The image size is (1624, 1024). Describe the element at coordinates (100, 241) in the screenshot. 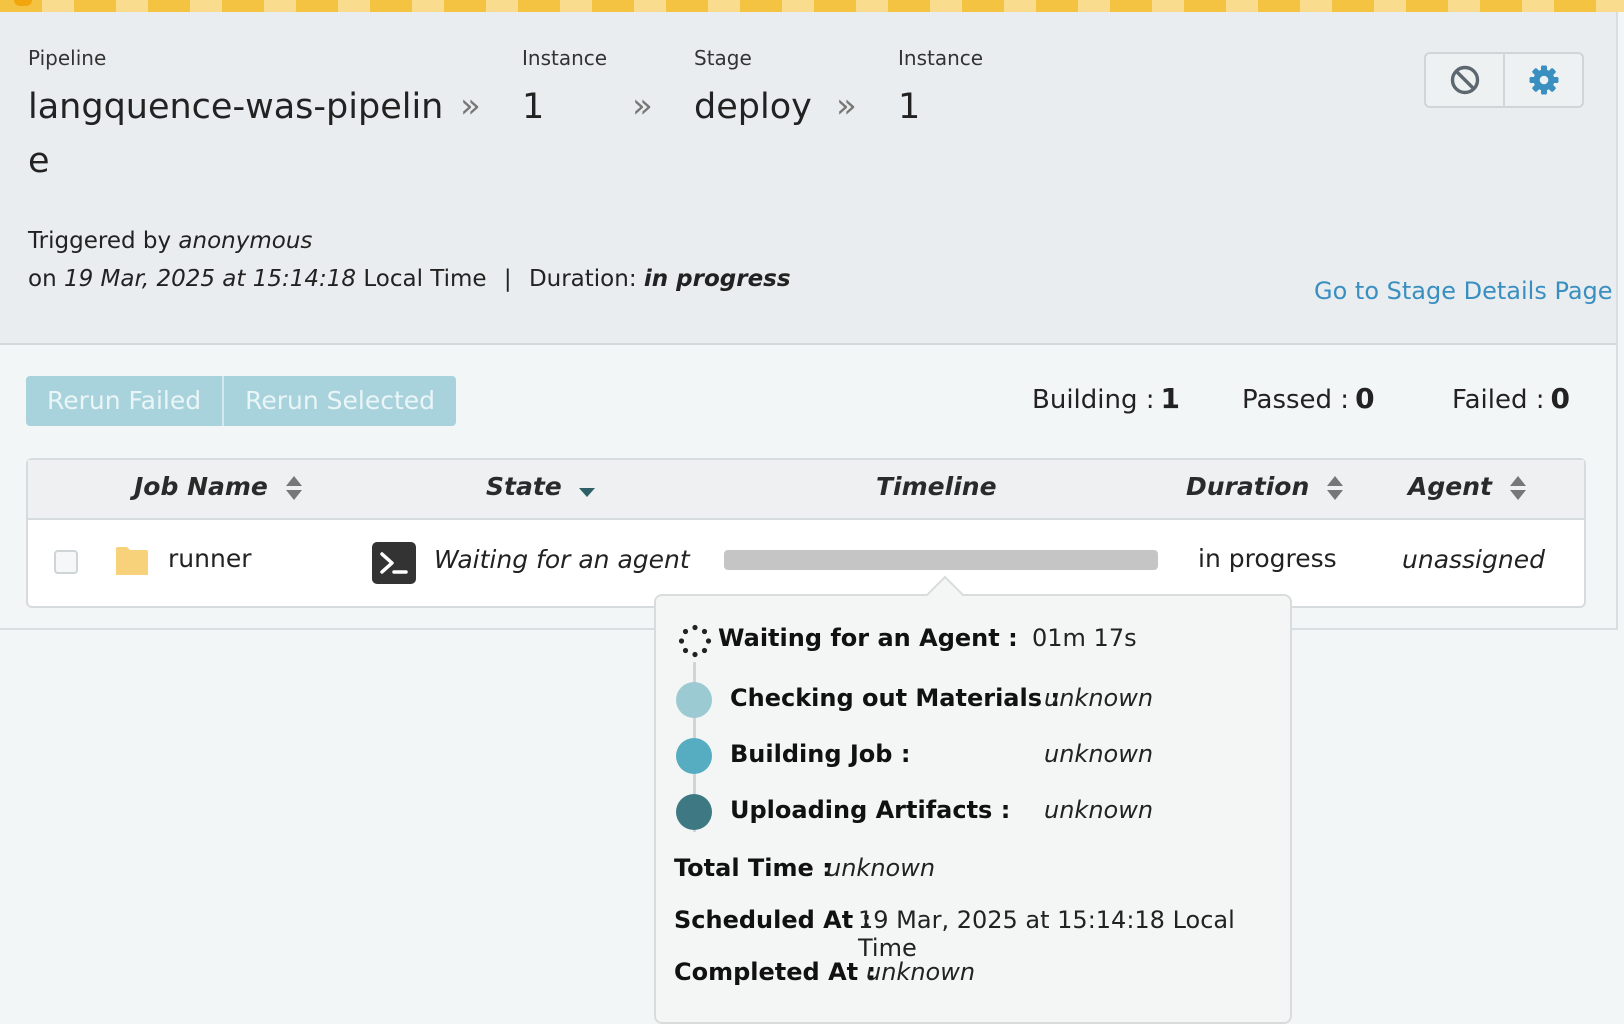

I see `triggered-by-prefix: Triggered by` at that location.